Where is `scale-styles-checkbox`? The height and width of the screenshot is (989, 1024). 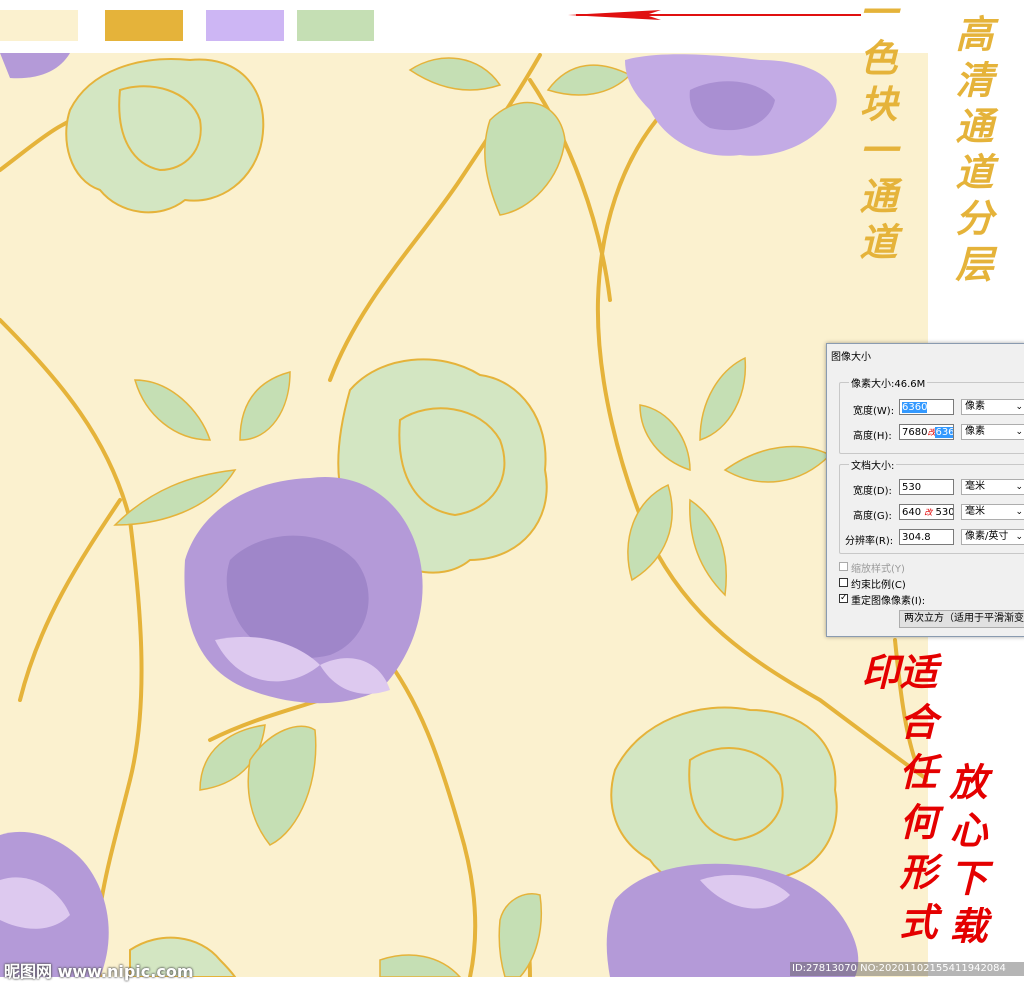 scale-styles-checkbox is located at coordinates (843, 566).